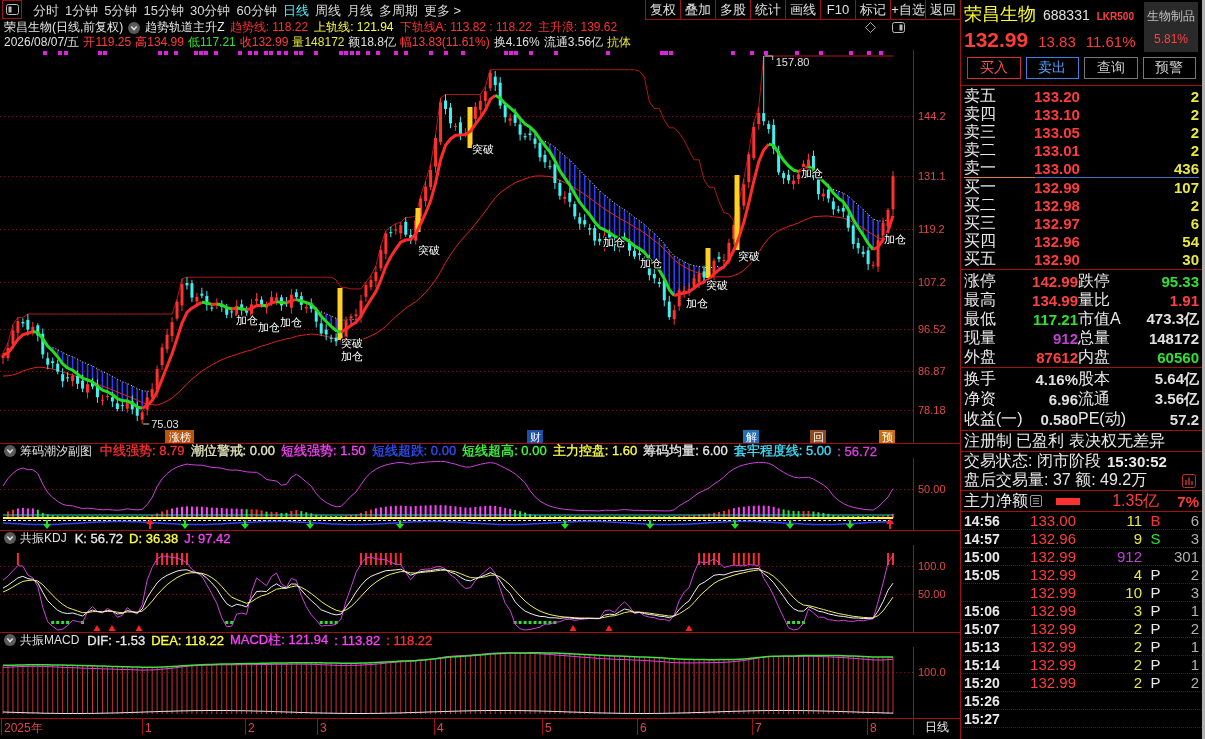 This screenshot has height=739, width=1205. I want to click on order-volume: 107, so click(1185, 187).